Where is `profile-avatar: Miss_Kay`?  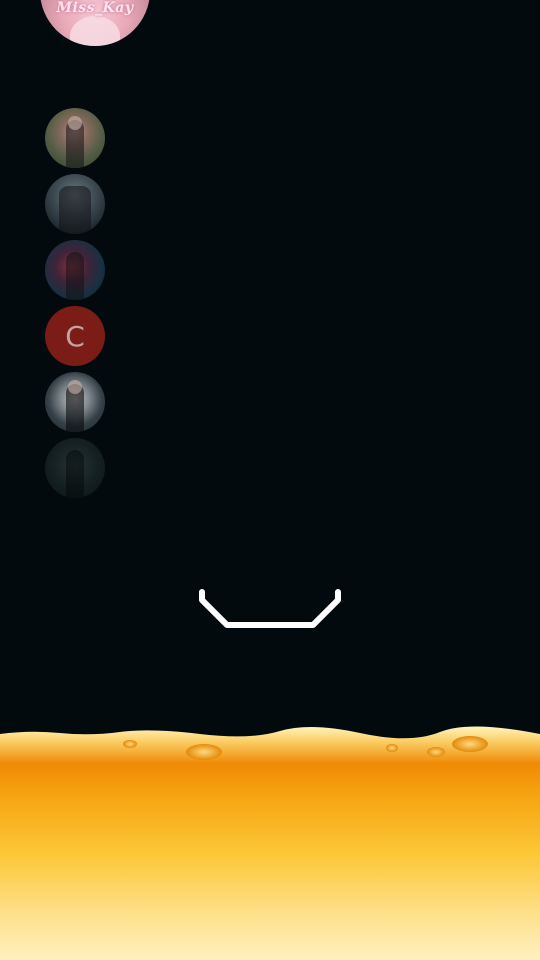
profile-avatar: Miss_Kay is located at coordinates (95, 23).